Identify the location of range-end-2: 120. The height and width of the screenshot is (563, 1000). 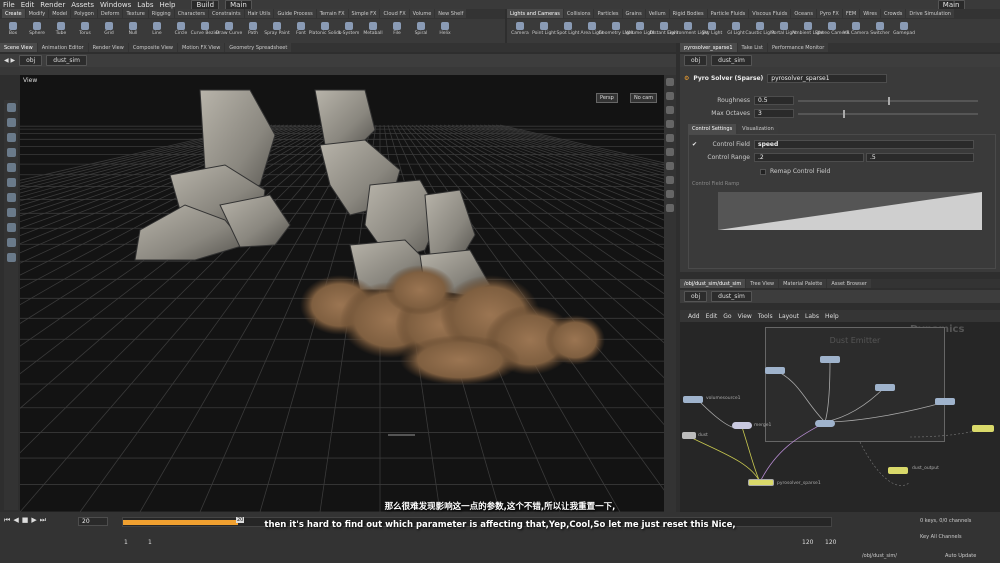
(830, 542).